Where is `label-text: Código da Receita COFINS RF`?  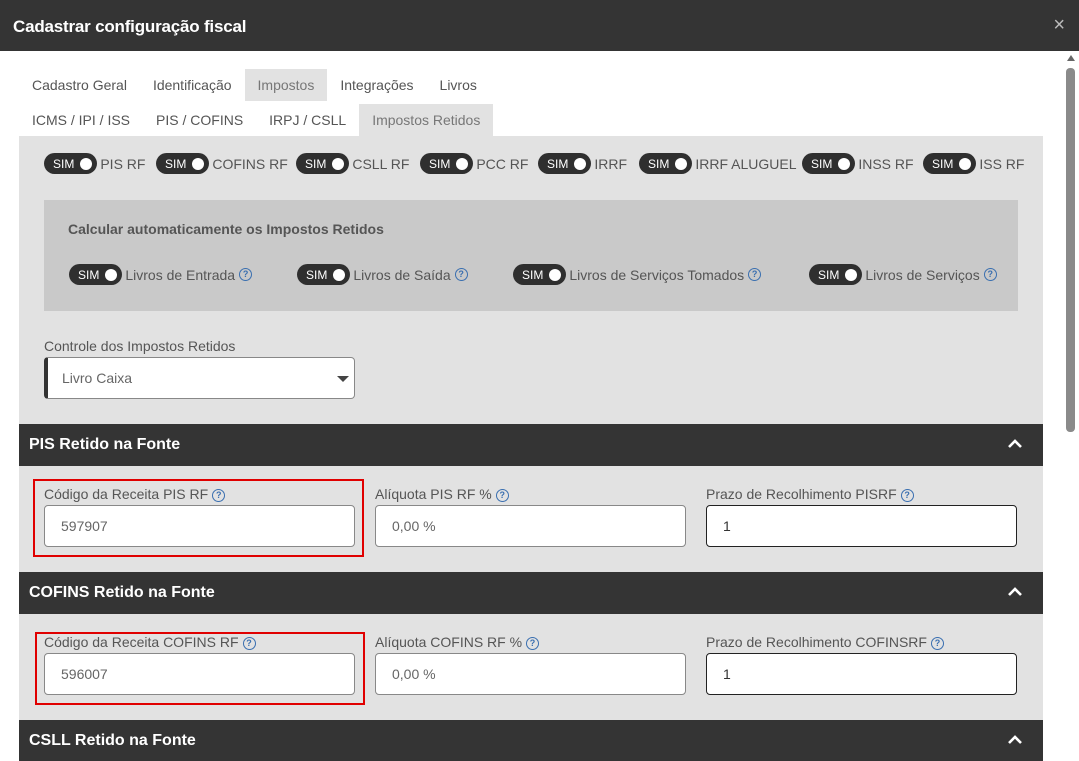
label-text: Código da Receita COFINS RF is located at coordinates (141, 642).